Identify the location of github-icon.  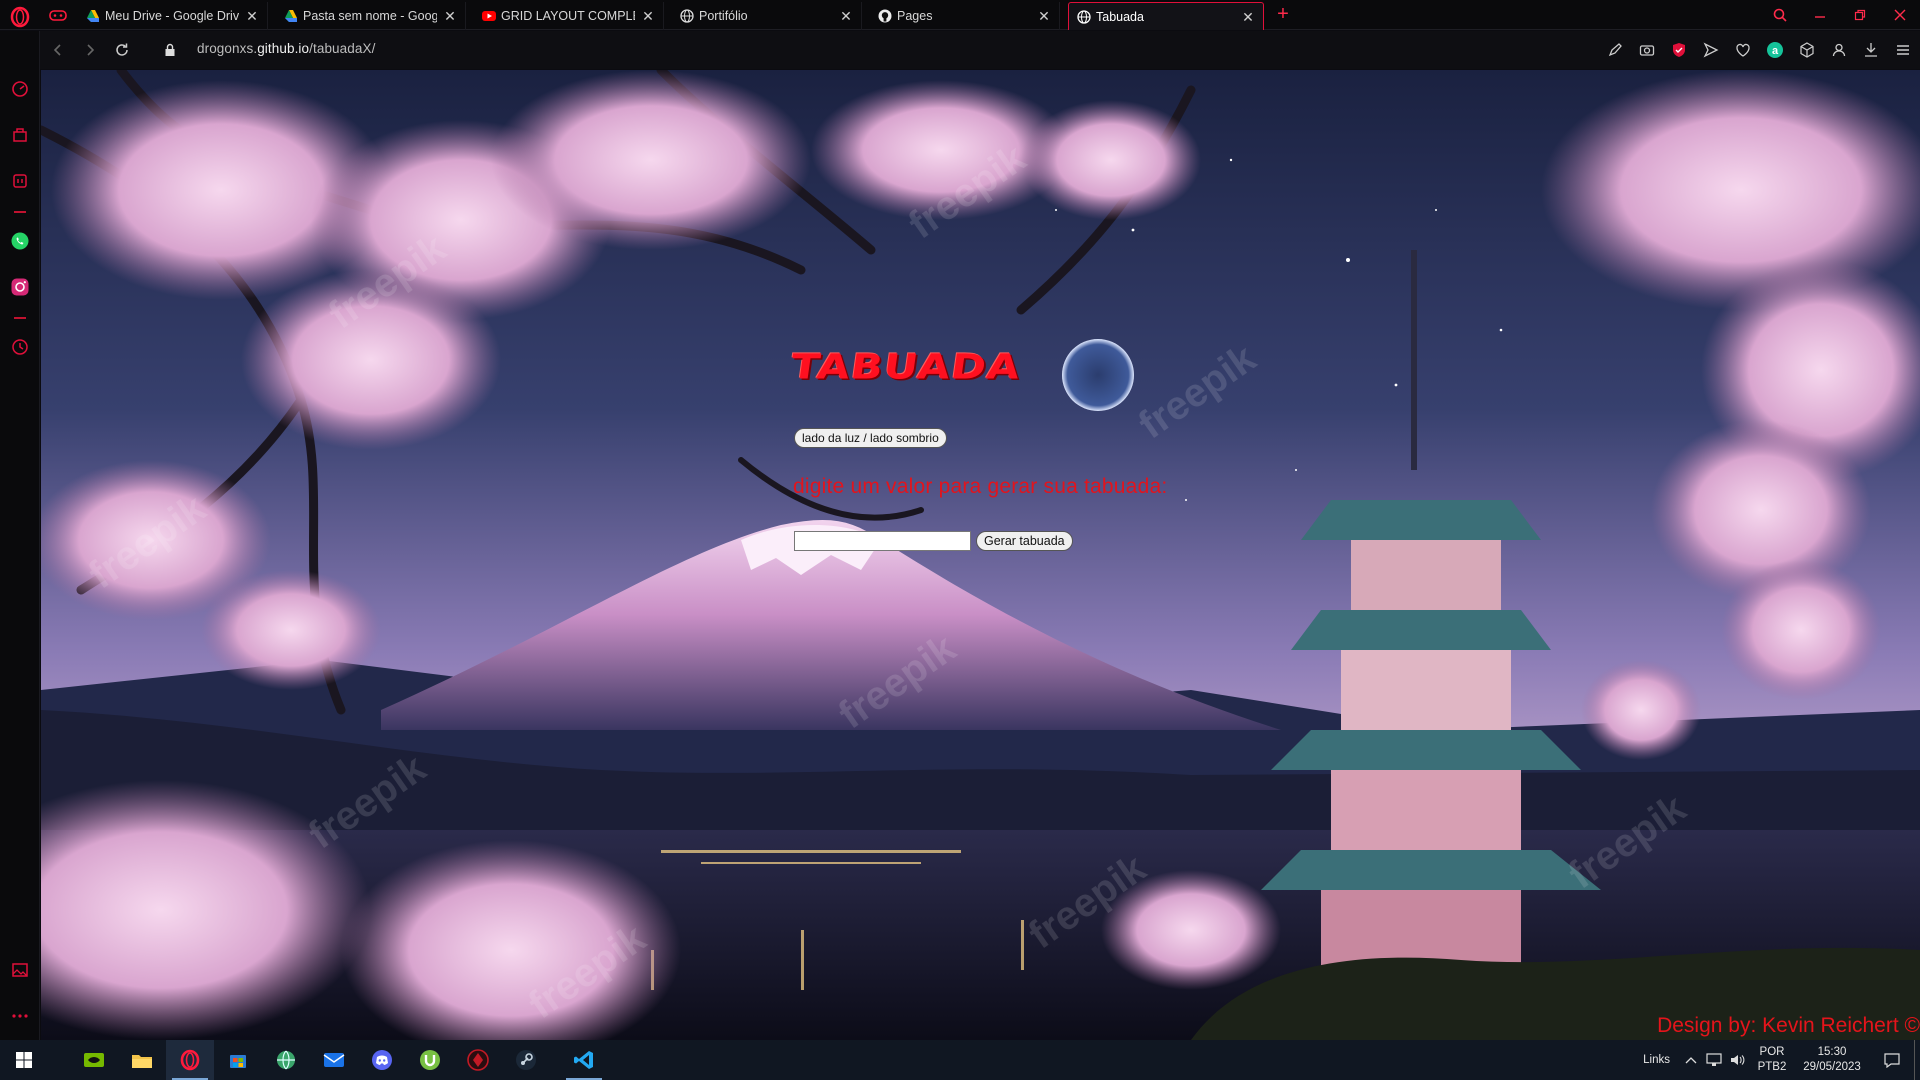
(885, 16).